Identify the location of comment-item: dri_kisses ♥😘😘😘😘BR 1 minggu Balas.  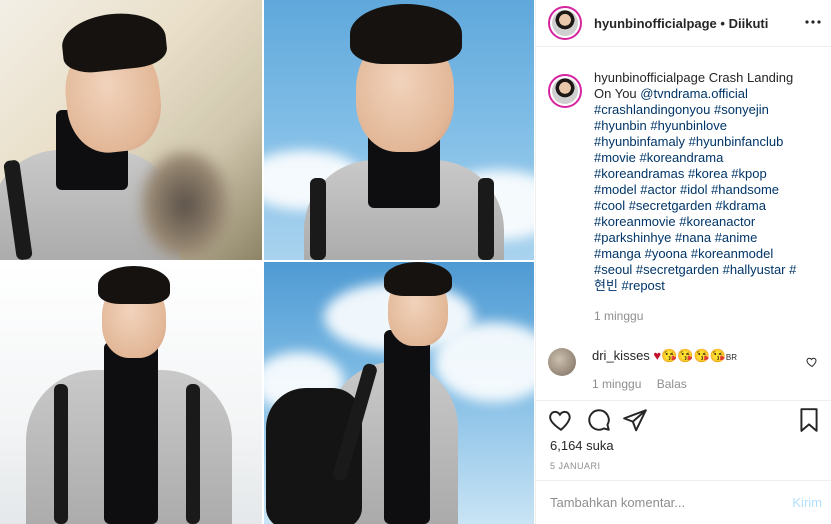
(683, 370).